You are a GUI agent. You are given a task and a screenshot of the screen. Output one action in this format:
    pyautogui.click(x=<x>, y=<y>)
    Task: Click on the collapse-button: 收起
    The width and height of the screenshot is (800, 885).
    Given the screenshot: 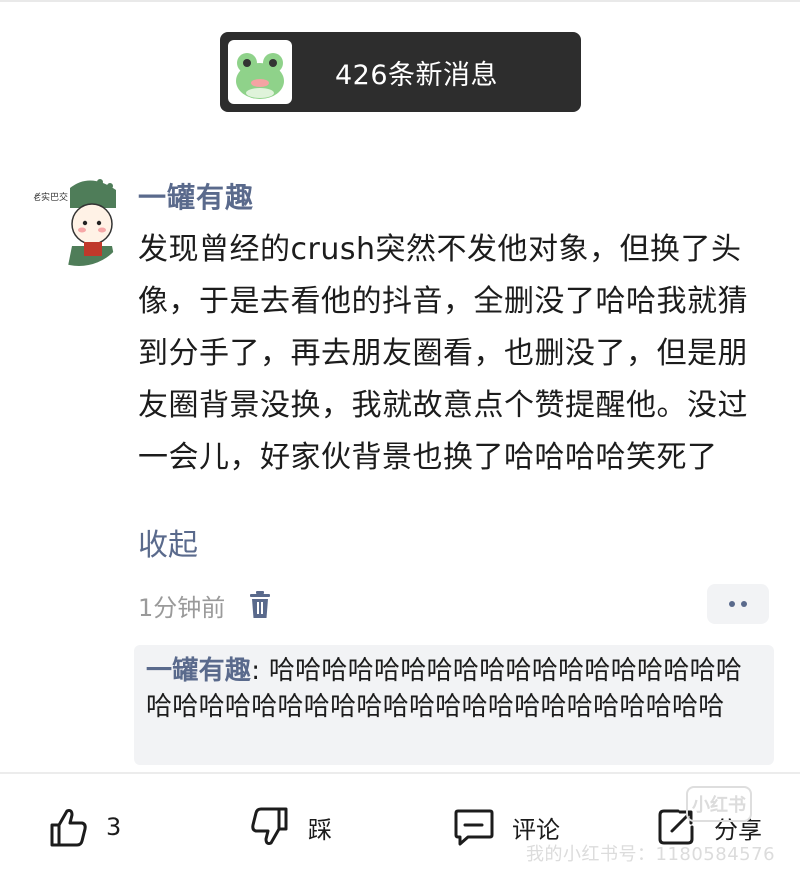 What is the action you would take?
    pyautogui.click(x=168, y=542)
    